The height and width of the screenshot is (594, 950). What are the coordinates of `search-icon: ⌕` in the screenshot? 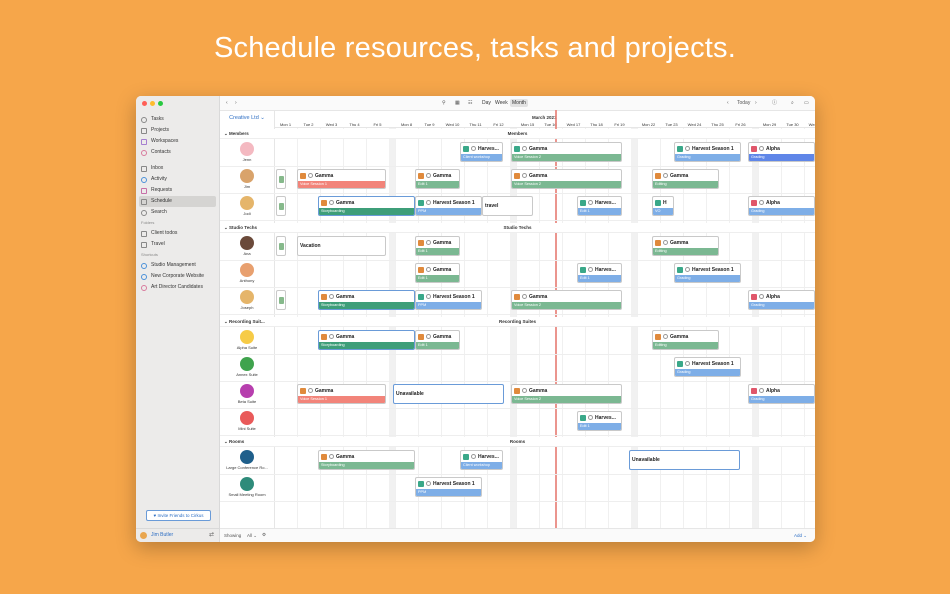 It's located at (792, 103).